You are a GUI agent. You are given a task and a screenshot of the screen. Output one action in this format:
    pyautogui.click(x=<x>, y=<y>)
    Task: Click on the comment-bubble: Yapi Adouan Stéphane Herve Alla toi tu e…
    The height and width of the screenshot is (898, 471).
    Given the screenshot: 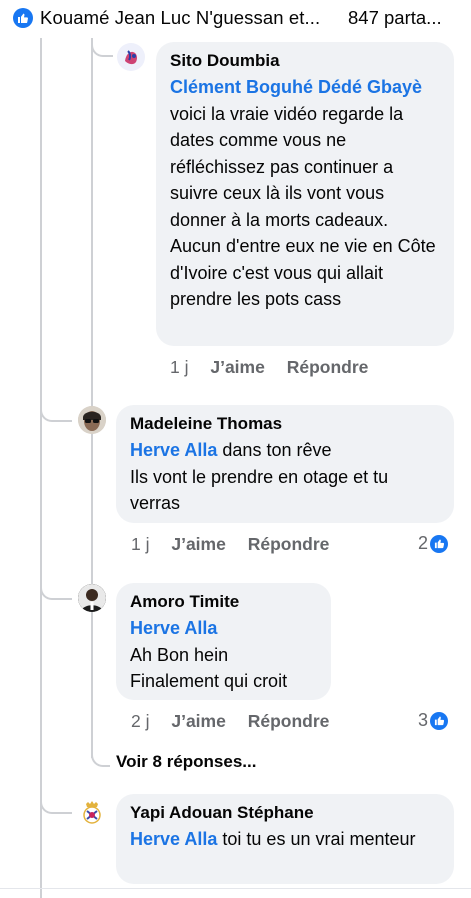 What is the action you would take?
    pyautogui.click(x=285, y=839)
    